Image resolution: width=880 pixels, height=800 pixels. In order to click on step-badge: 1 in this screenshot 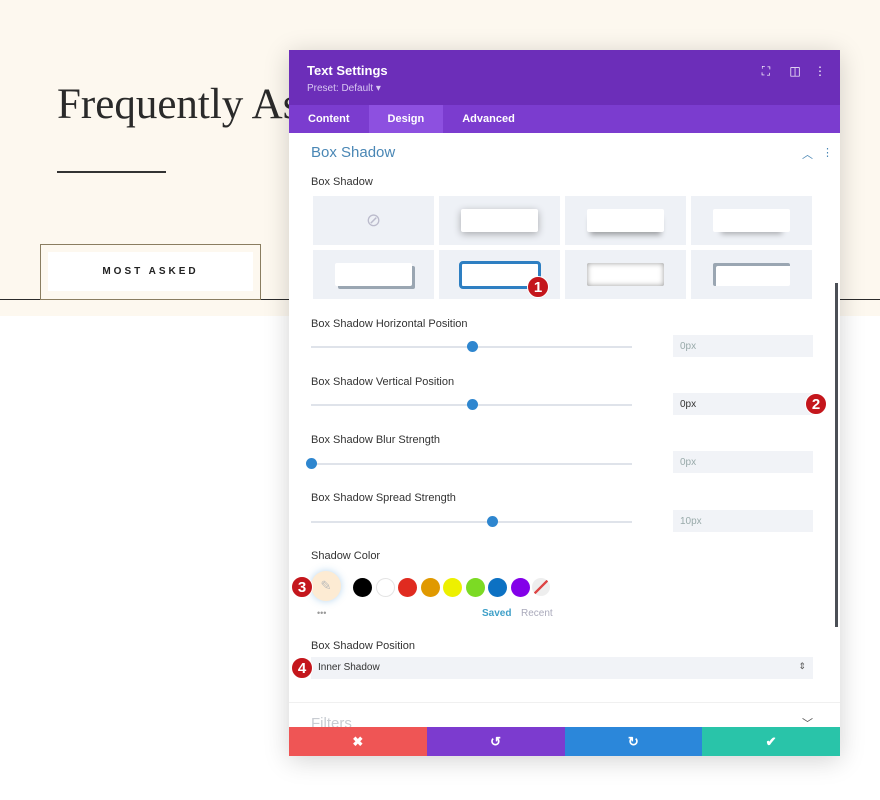, I will do `click(538, 287)`.